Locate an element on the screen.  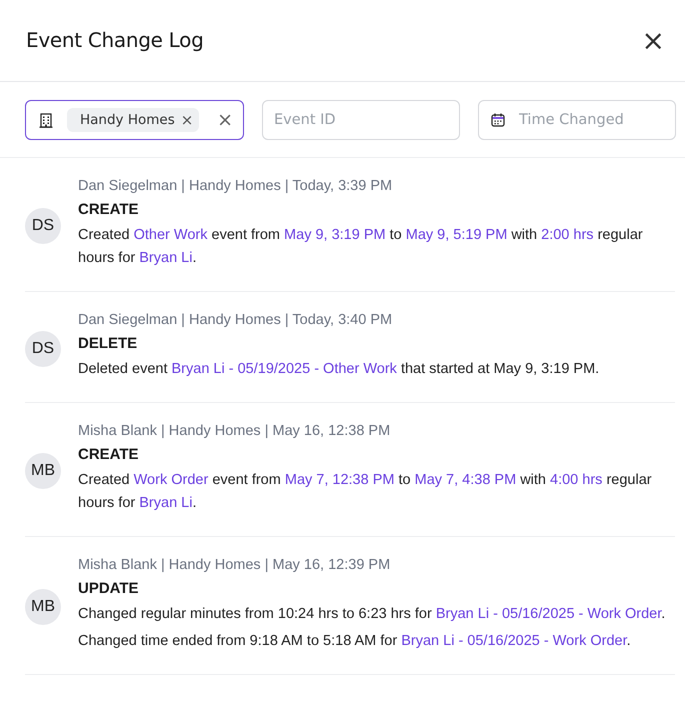
event-link: Other Work is located at coordinates (171, 235).